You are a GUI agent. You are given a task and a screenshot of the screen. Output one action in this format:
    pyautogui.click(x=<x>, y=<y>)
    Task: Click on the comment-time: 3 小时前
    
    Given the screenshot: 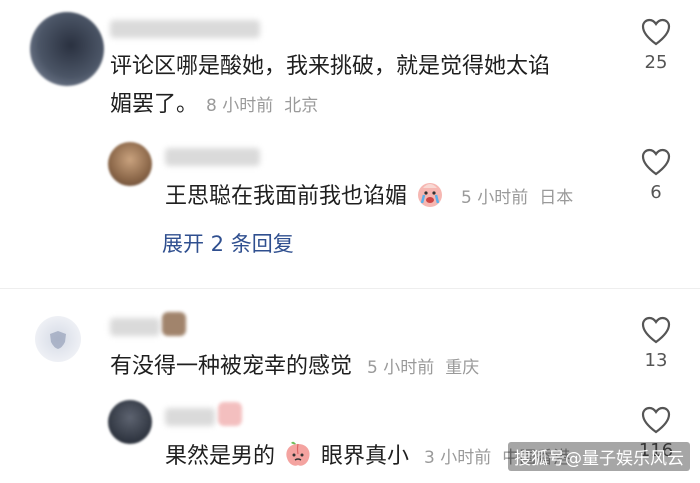 What is the action you would take?
    pyautogui.click(x=458, y=458)
    